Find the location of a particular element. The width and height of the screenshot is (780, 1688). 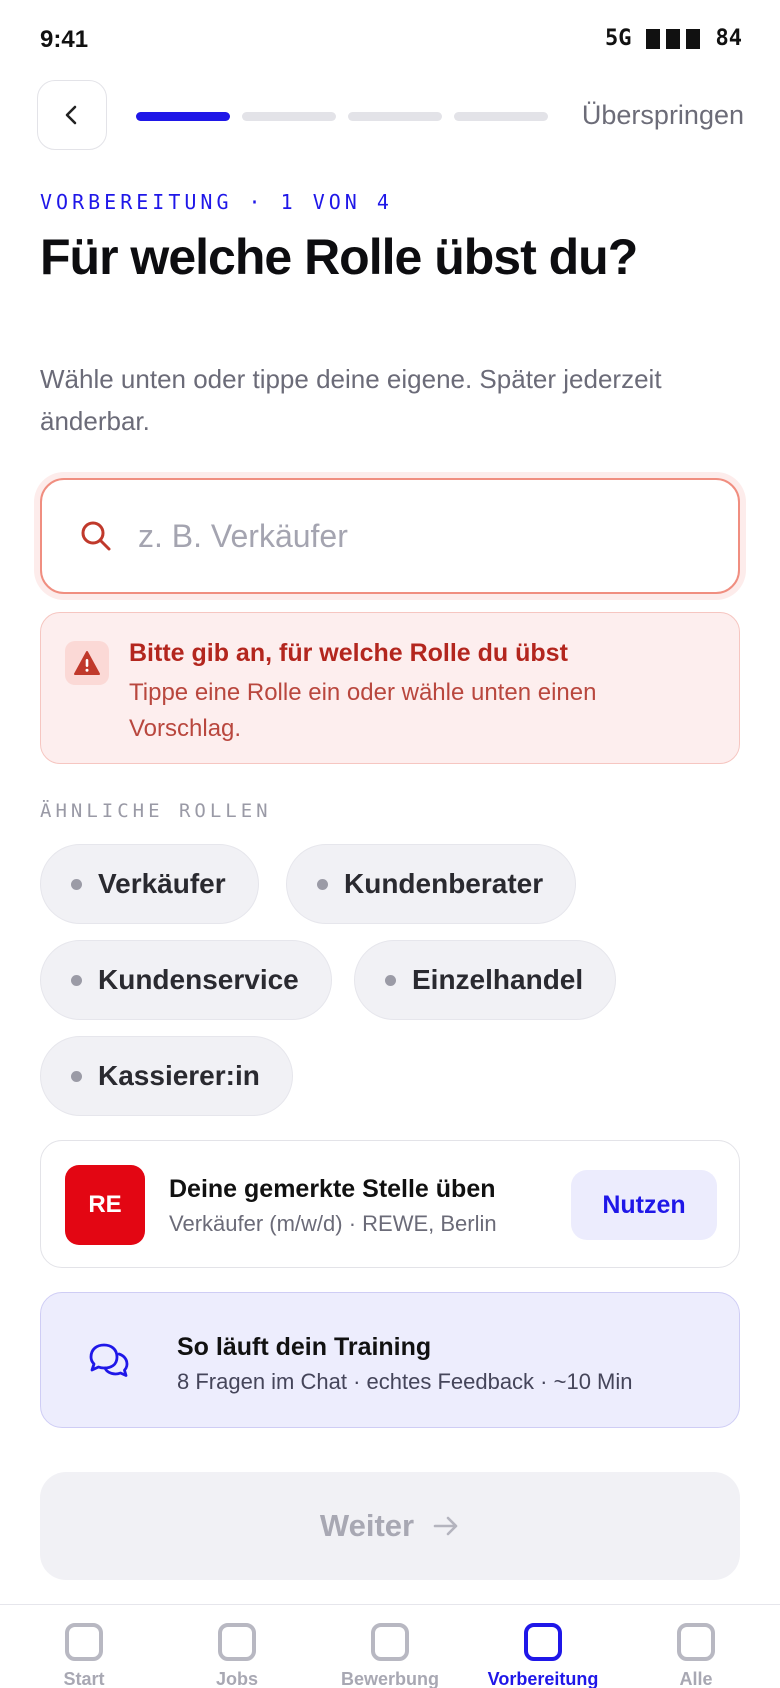

role-search-field is located at coordinates (390, 536).